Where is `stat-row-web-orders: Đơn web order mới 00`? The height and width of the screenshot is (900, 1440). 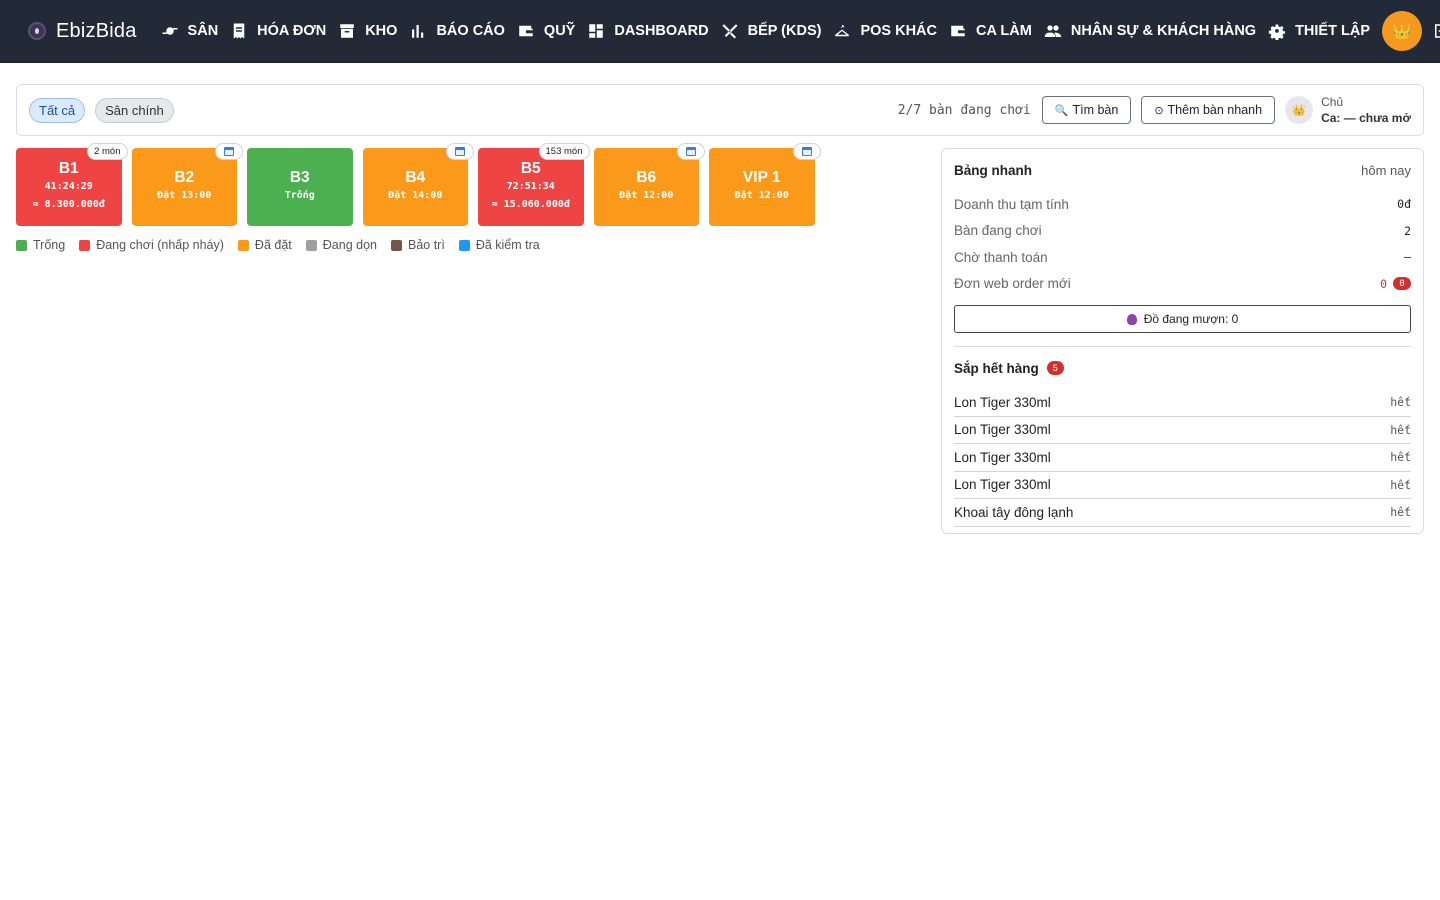
stat-row-web-orders: Đơn web order mới 00 is located at coordinates (1182, 284).